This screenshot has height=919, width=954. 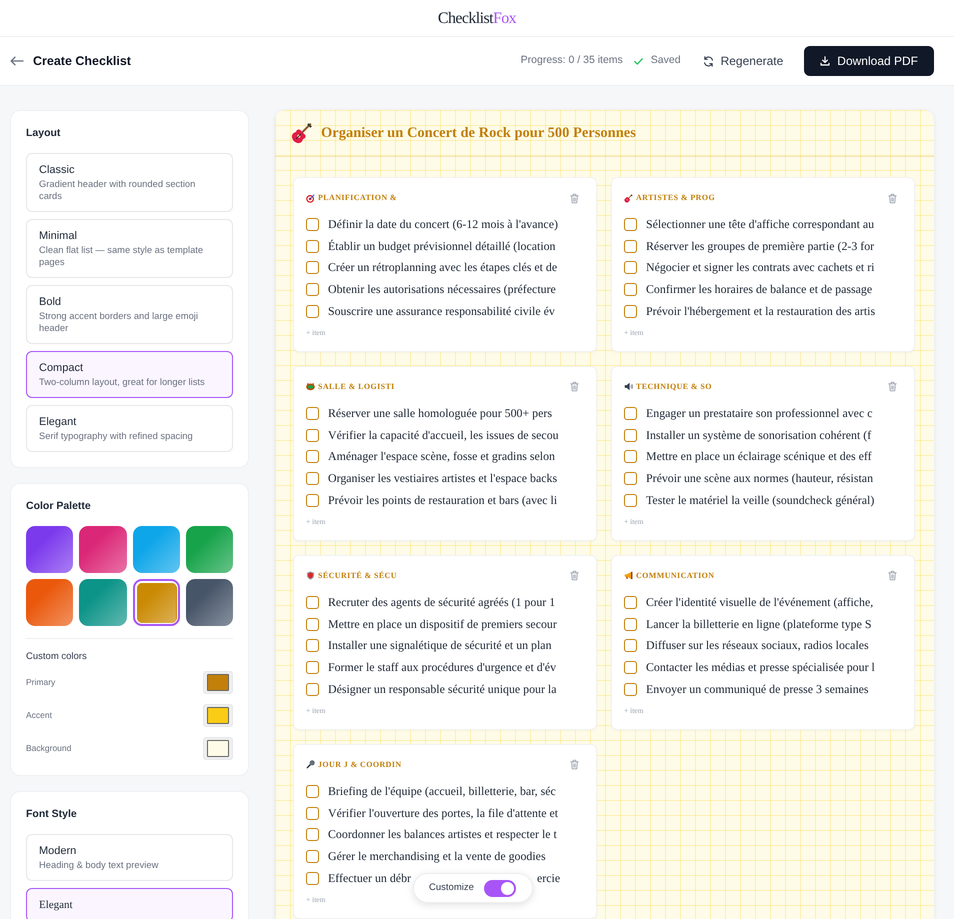 I want to click on layout-option: Elegant Serif typography with refined spacing, so click(x=129, y=428).